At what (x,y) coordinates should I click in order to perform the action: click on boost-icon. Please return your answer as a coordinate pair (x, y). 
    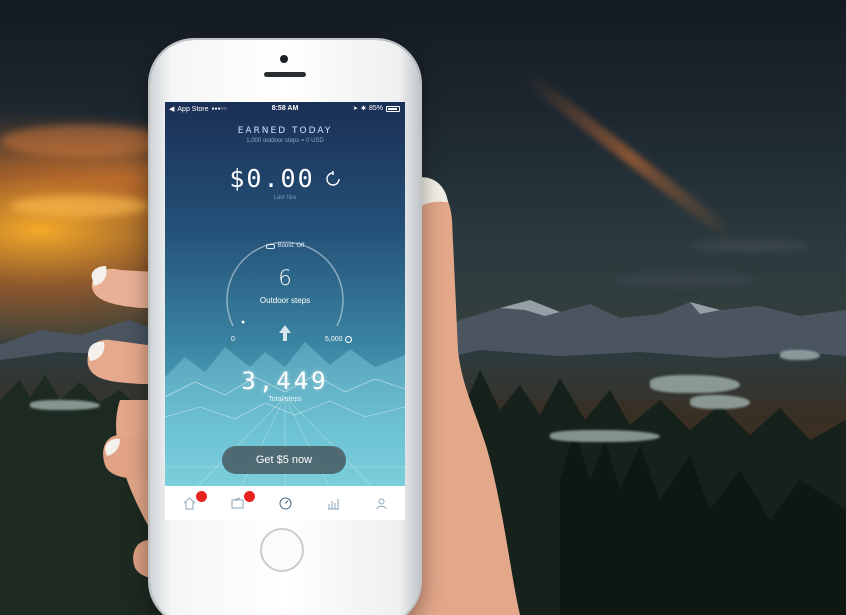
    Looking at the image, I should click on (270, 246).